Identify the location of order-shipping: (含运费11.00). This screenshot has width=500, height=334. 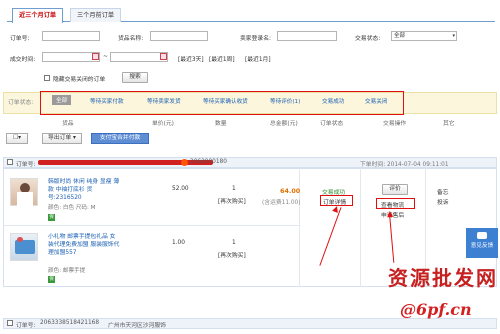
(281, 203).